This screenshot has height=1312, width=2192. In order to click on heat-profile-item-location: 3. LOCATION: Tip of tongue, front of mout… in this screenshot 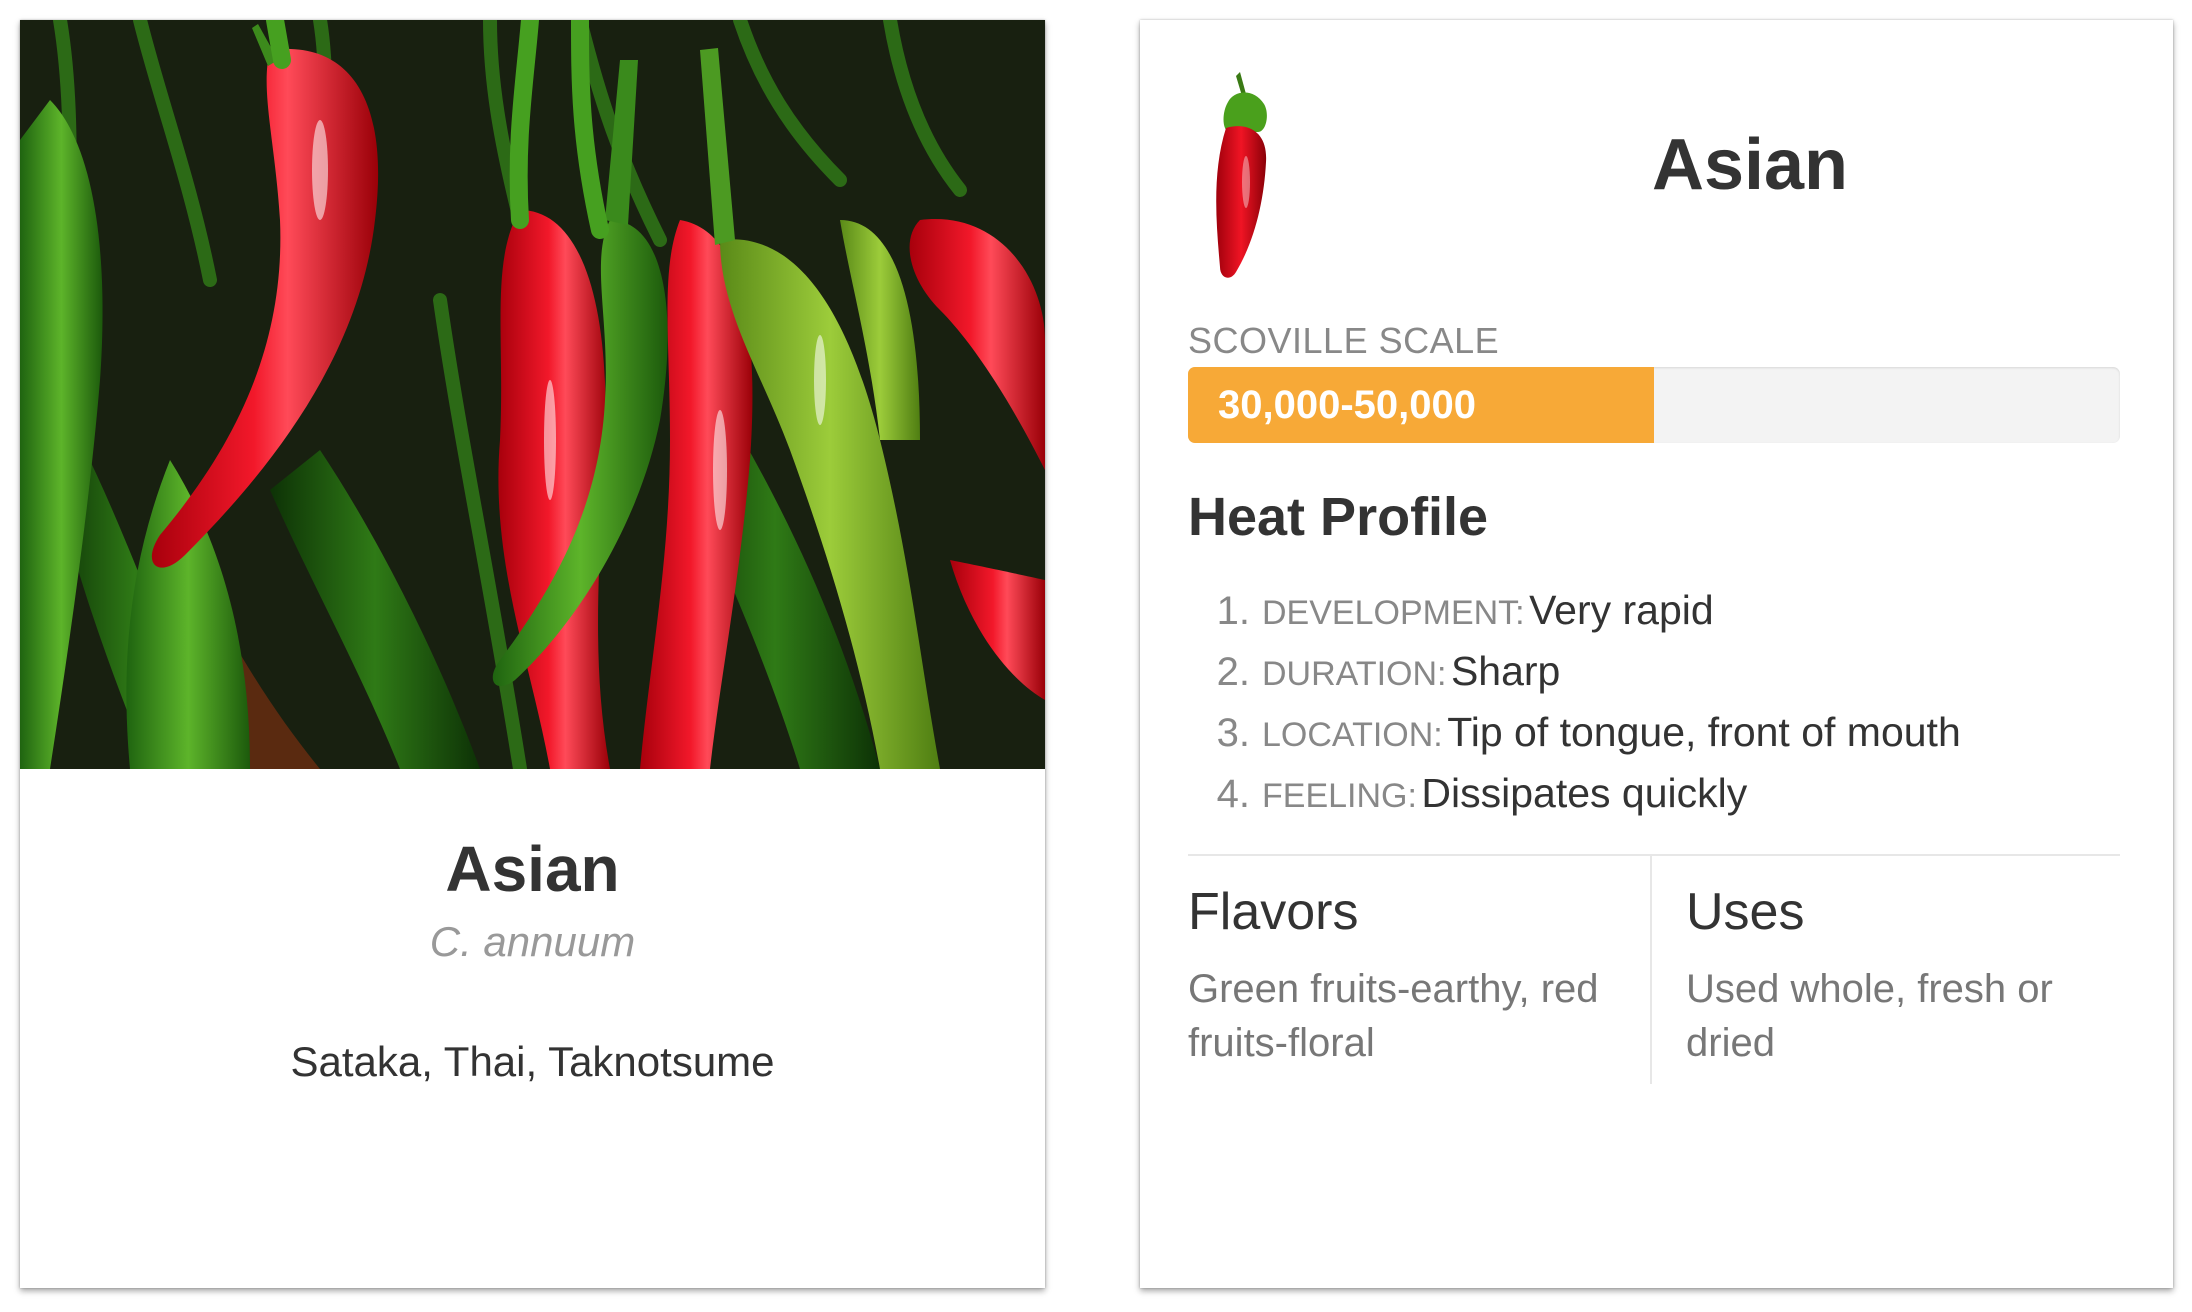, I will do `click(1658, 732)`.